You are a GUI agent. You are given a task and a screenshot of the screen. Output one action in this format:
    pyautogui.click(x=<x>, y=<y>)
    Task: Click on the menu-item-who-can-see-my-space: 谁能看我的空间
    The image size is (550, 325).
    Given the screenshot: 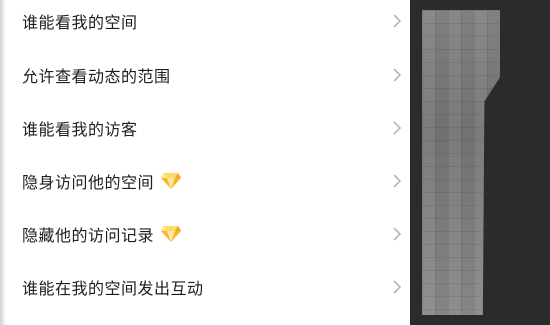 What is the action you would take?
    pyautogui.click(x=205, y=23)
    